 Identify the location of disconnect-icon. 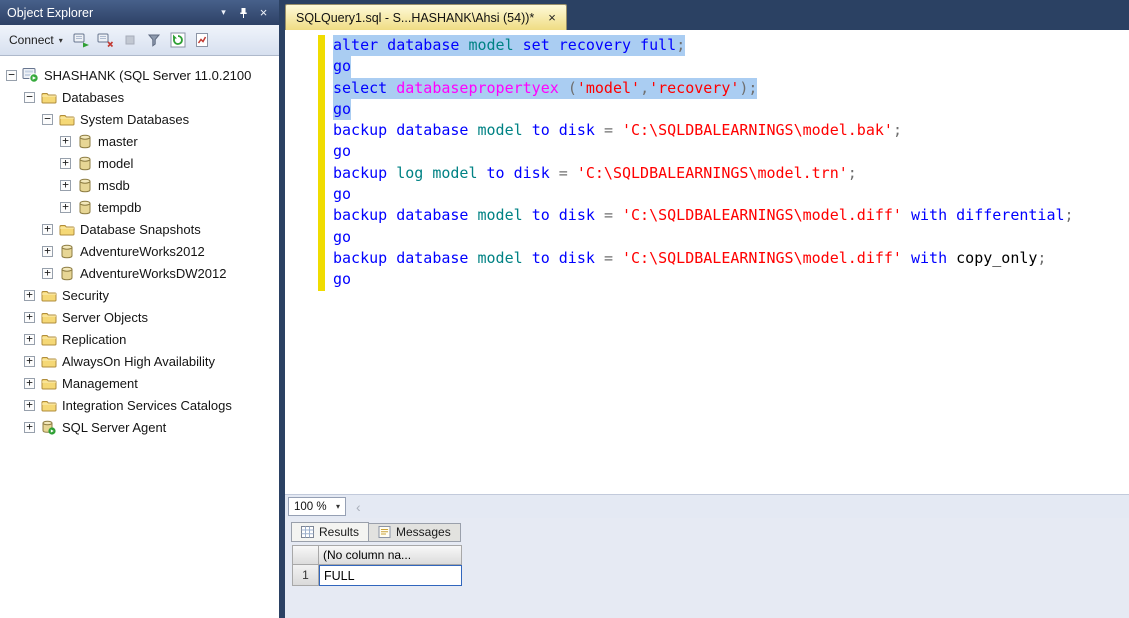
(106, 40).